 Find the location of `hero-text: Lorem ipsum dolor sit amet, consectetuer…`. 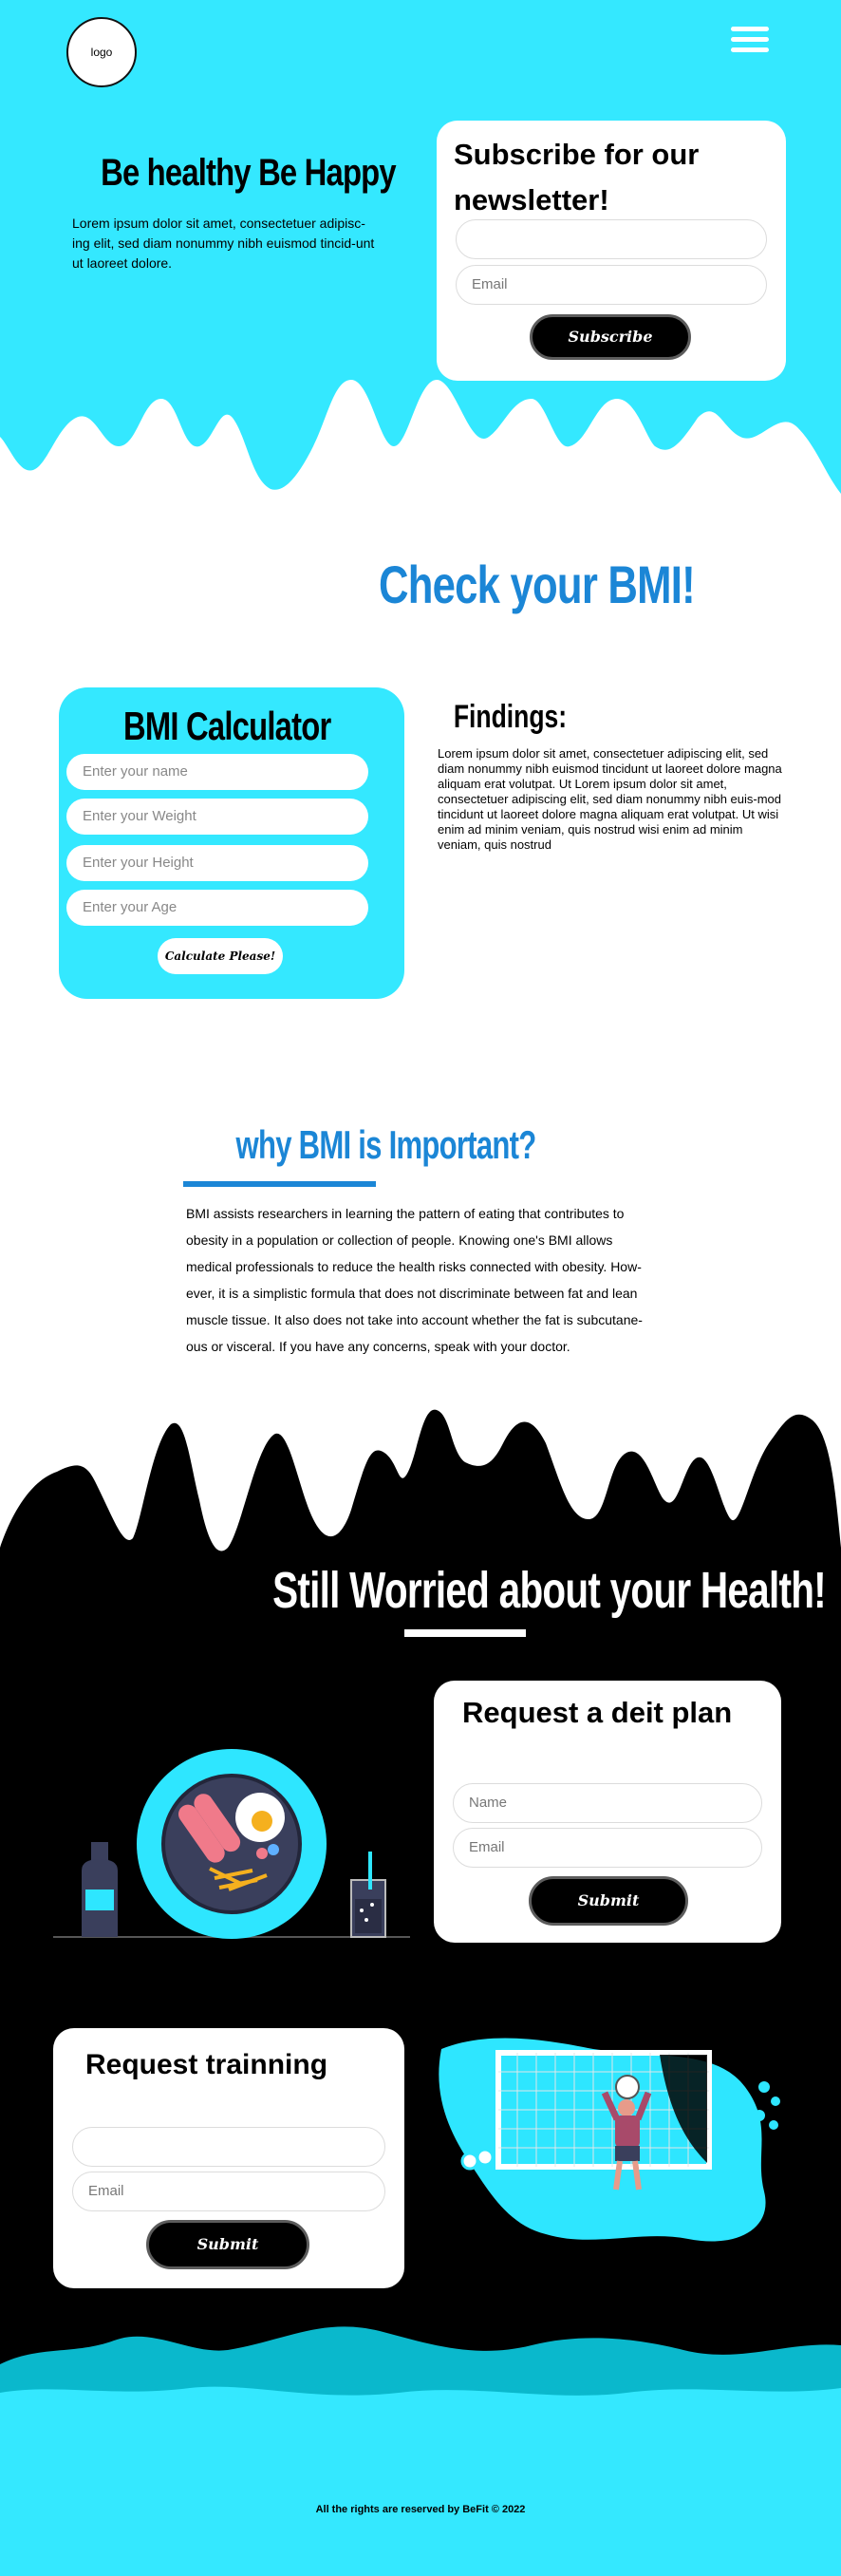

hero-text: Lorem ipsum dolor sit amet, consectetuer… is located at coordinates (223, 243).